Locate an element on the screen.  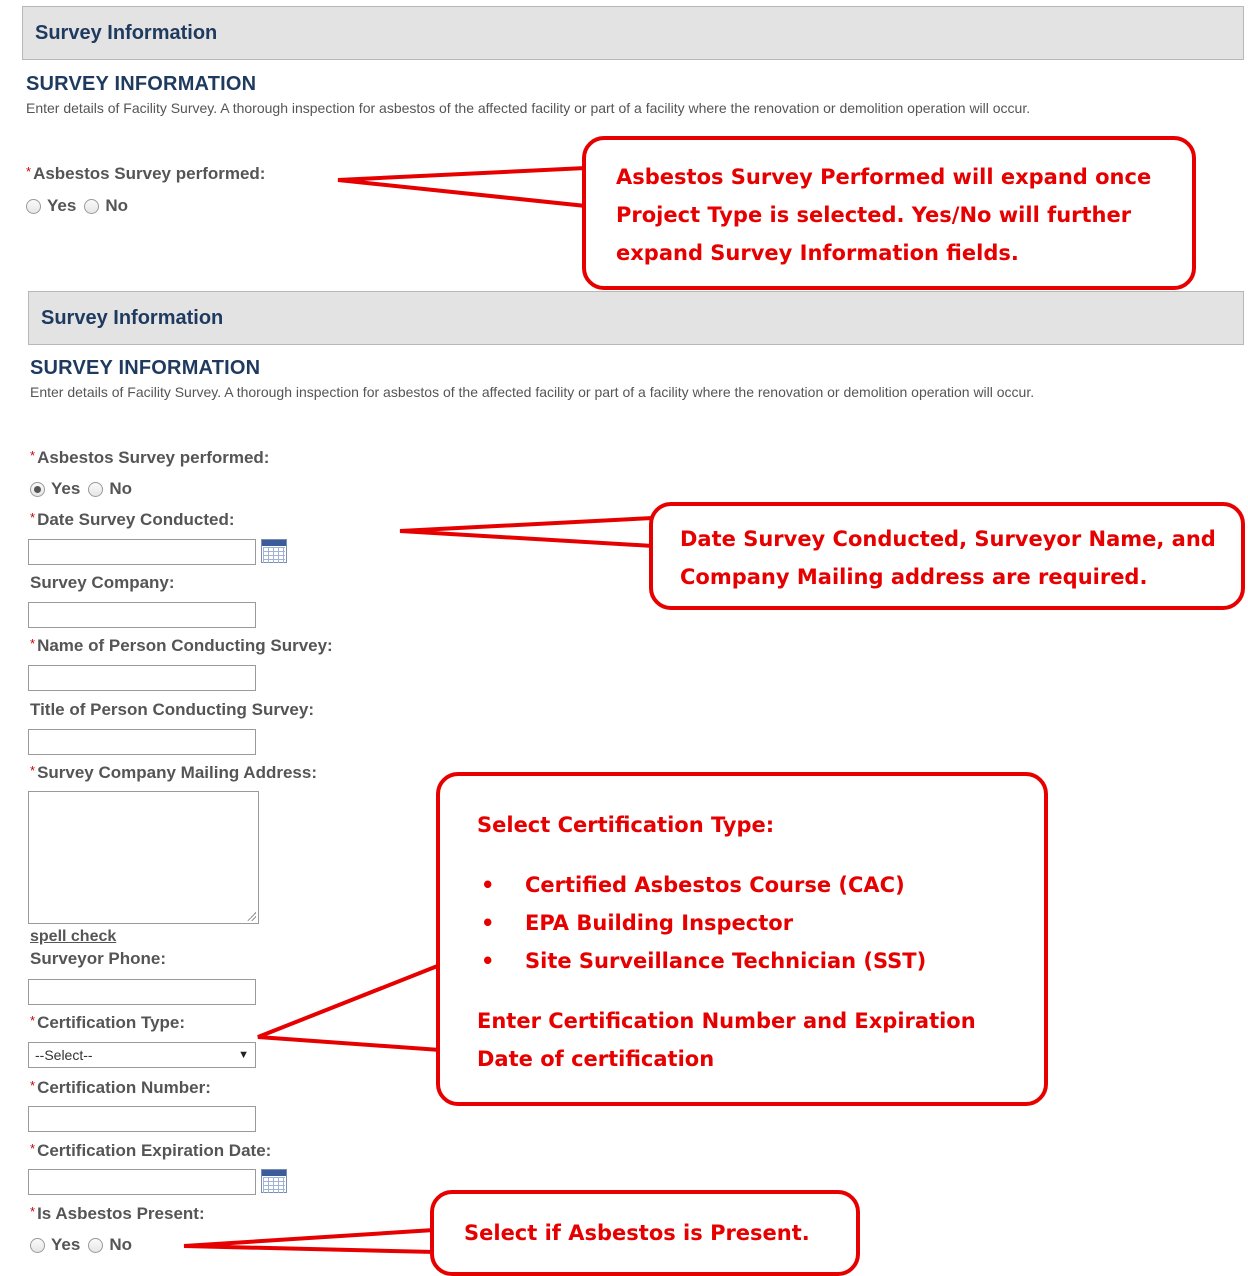
callout-asbestos-present: Select if Asbestos is Present. is located at coordinates (645, 1233).